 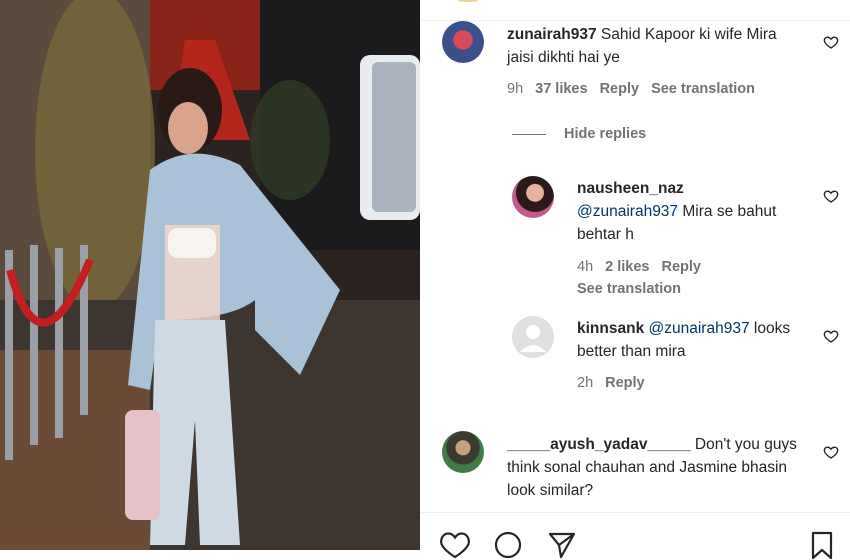 I want to click on comment-icon, so click(x=508, y=545).